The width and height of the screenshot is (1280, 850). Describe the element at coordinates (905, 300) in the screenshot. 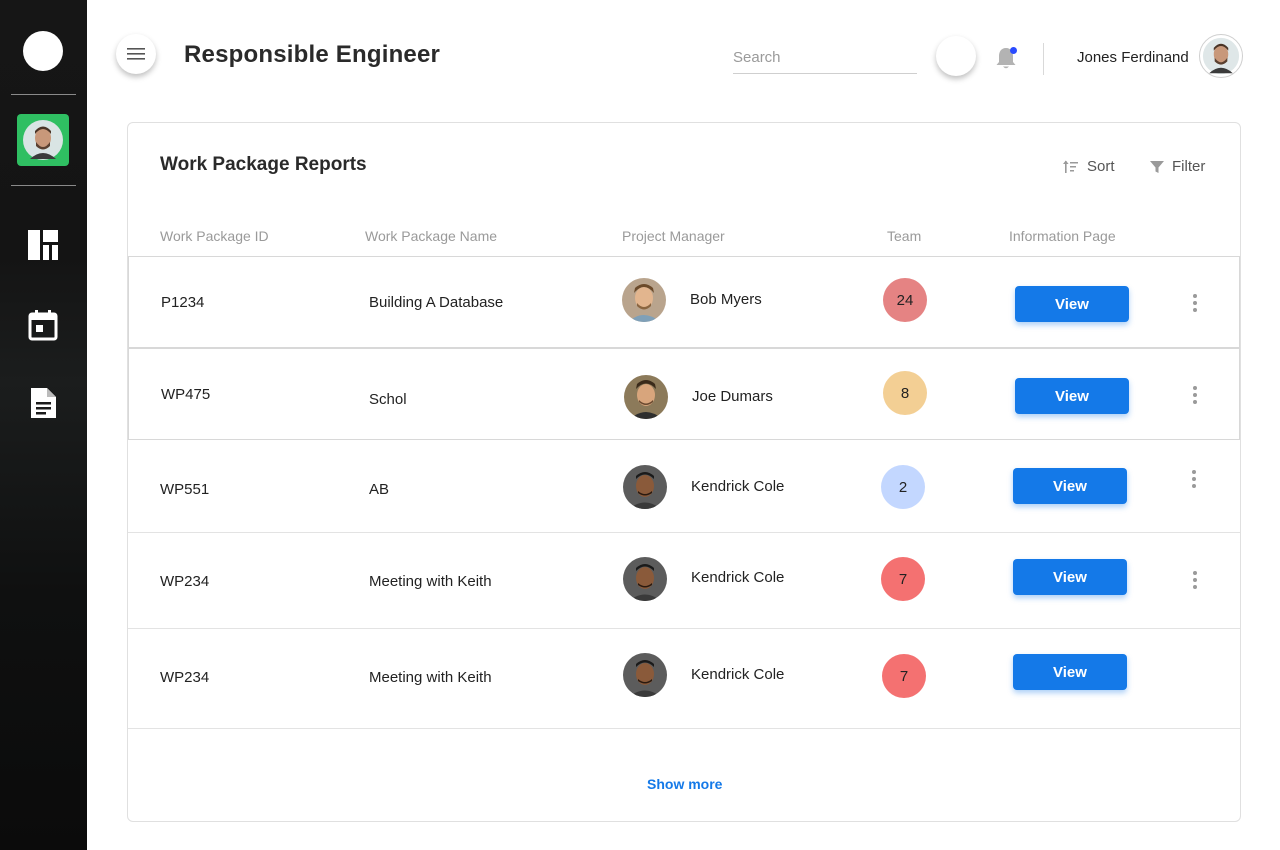

I see `team-badge: 24` at that location.